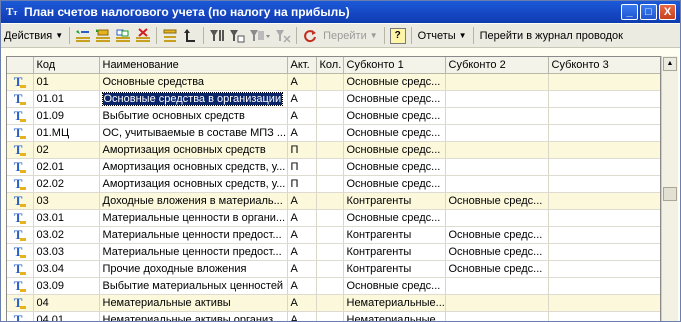 This screenshot has height=322, width=681. What do you see at coordinates (604, 65) in the screenshot?
I see `column-header-subconto-3: Субконто 3` at bounding box center [604, 65].